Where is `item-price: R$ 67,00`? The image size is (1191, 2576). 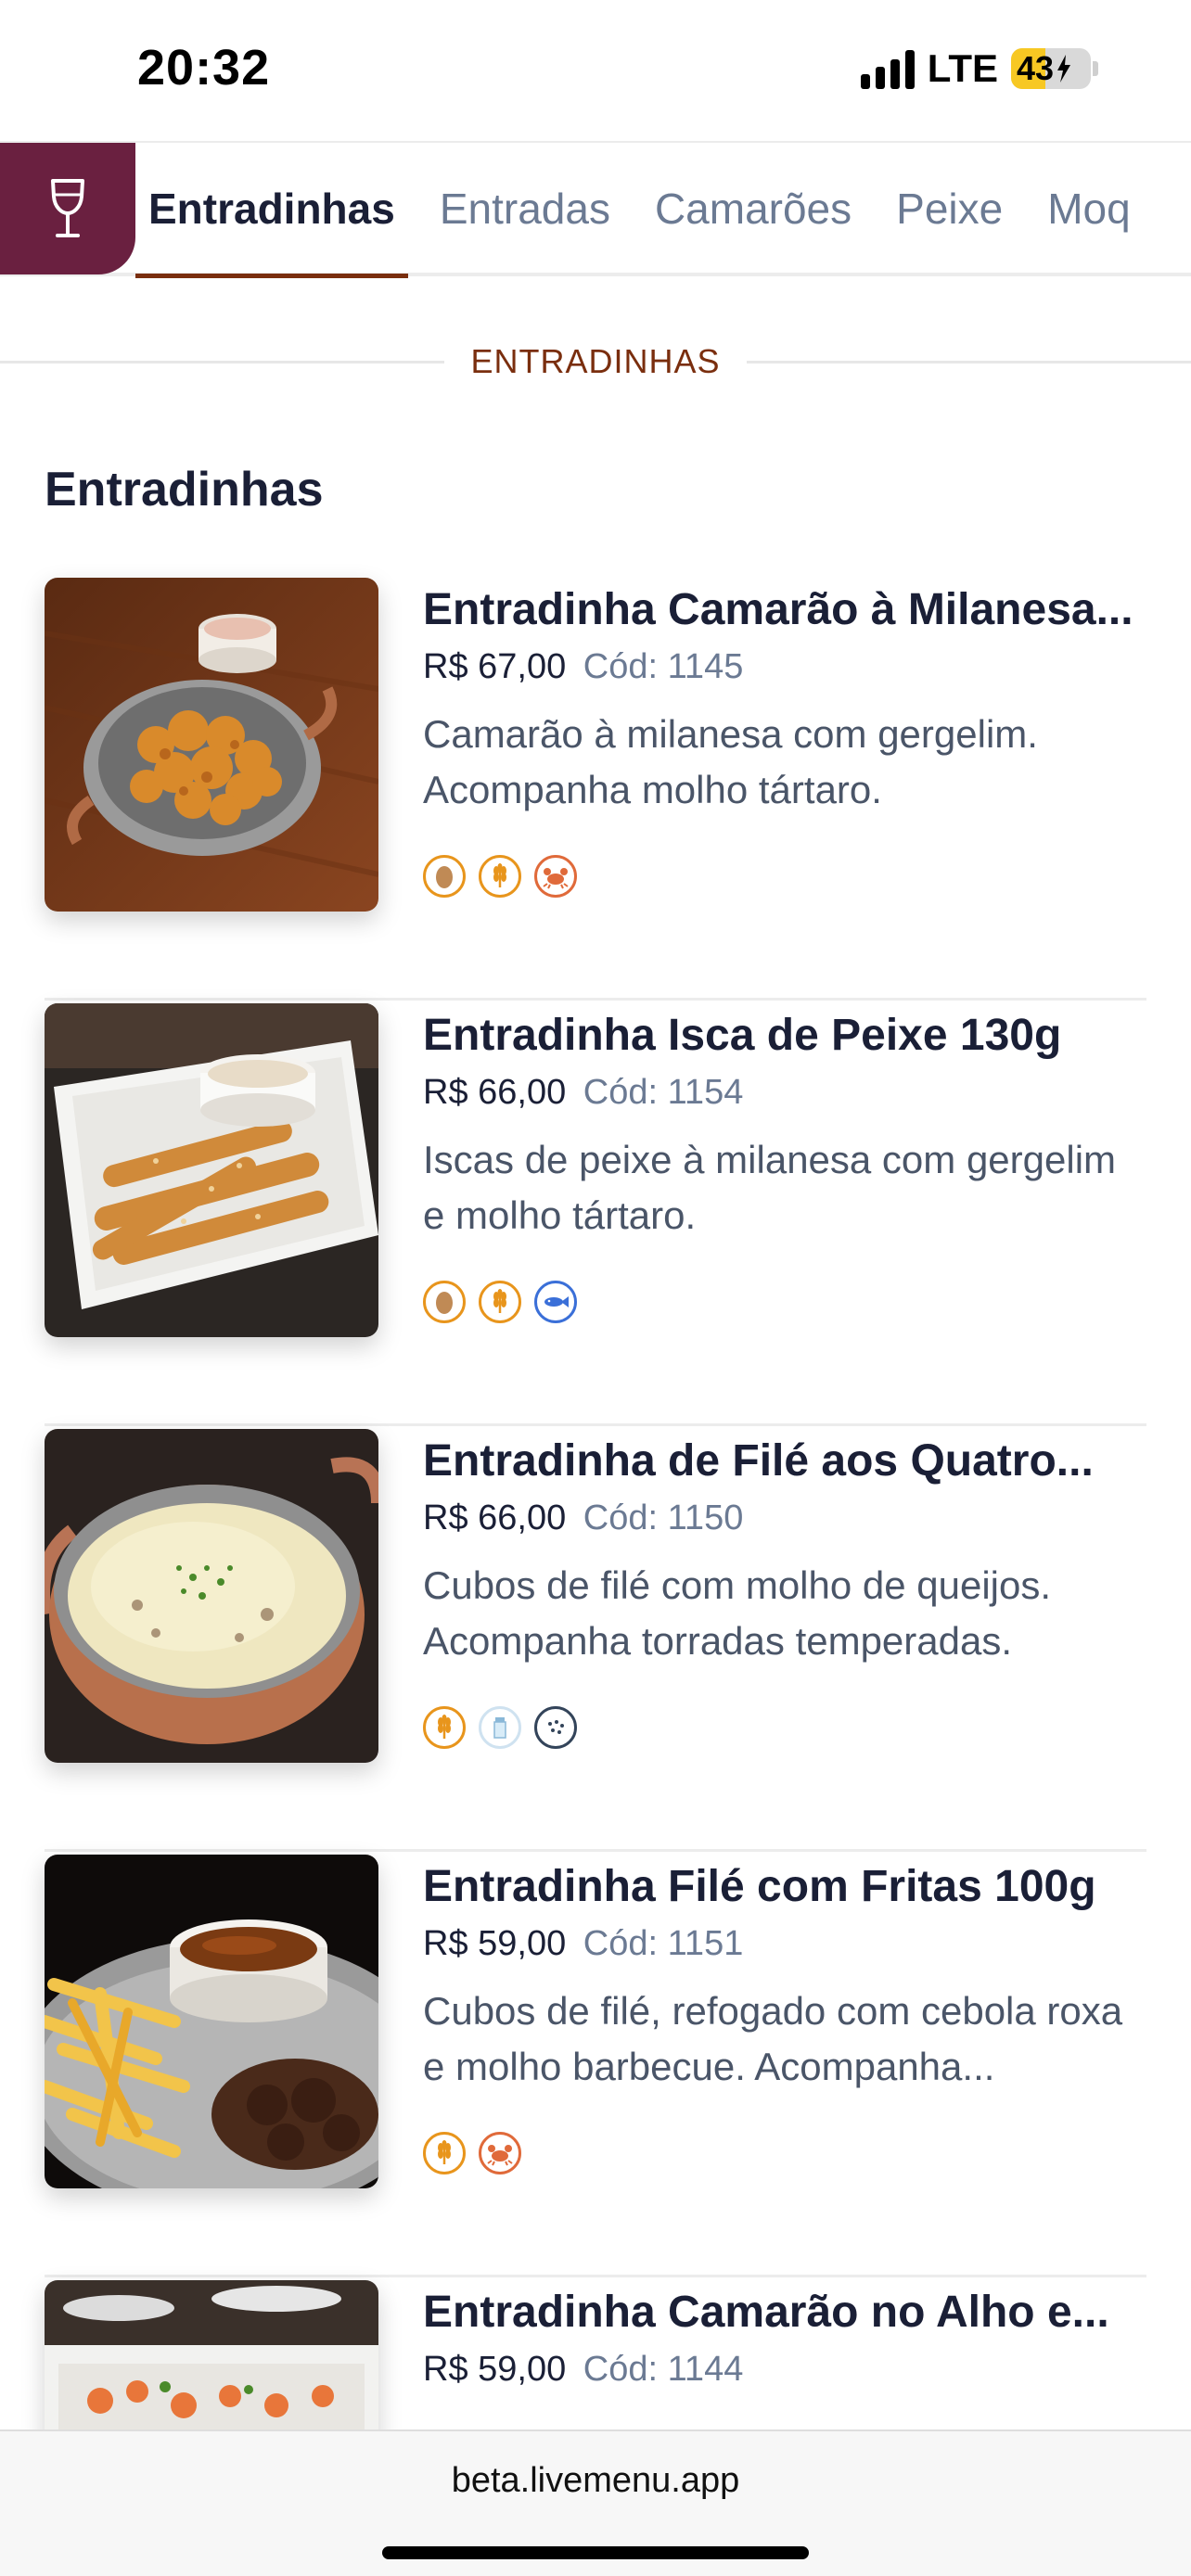 item-price: R$ 67,00 is located at coordinates (495, 666).